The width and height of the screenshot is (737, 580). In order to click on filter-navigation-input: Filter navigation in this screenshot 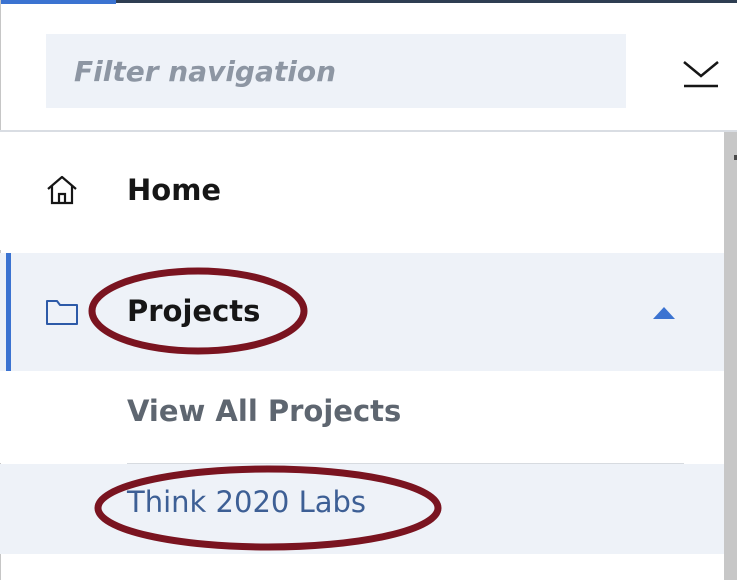, I will do `click(336, 71)`.